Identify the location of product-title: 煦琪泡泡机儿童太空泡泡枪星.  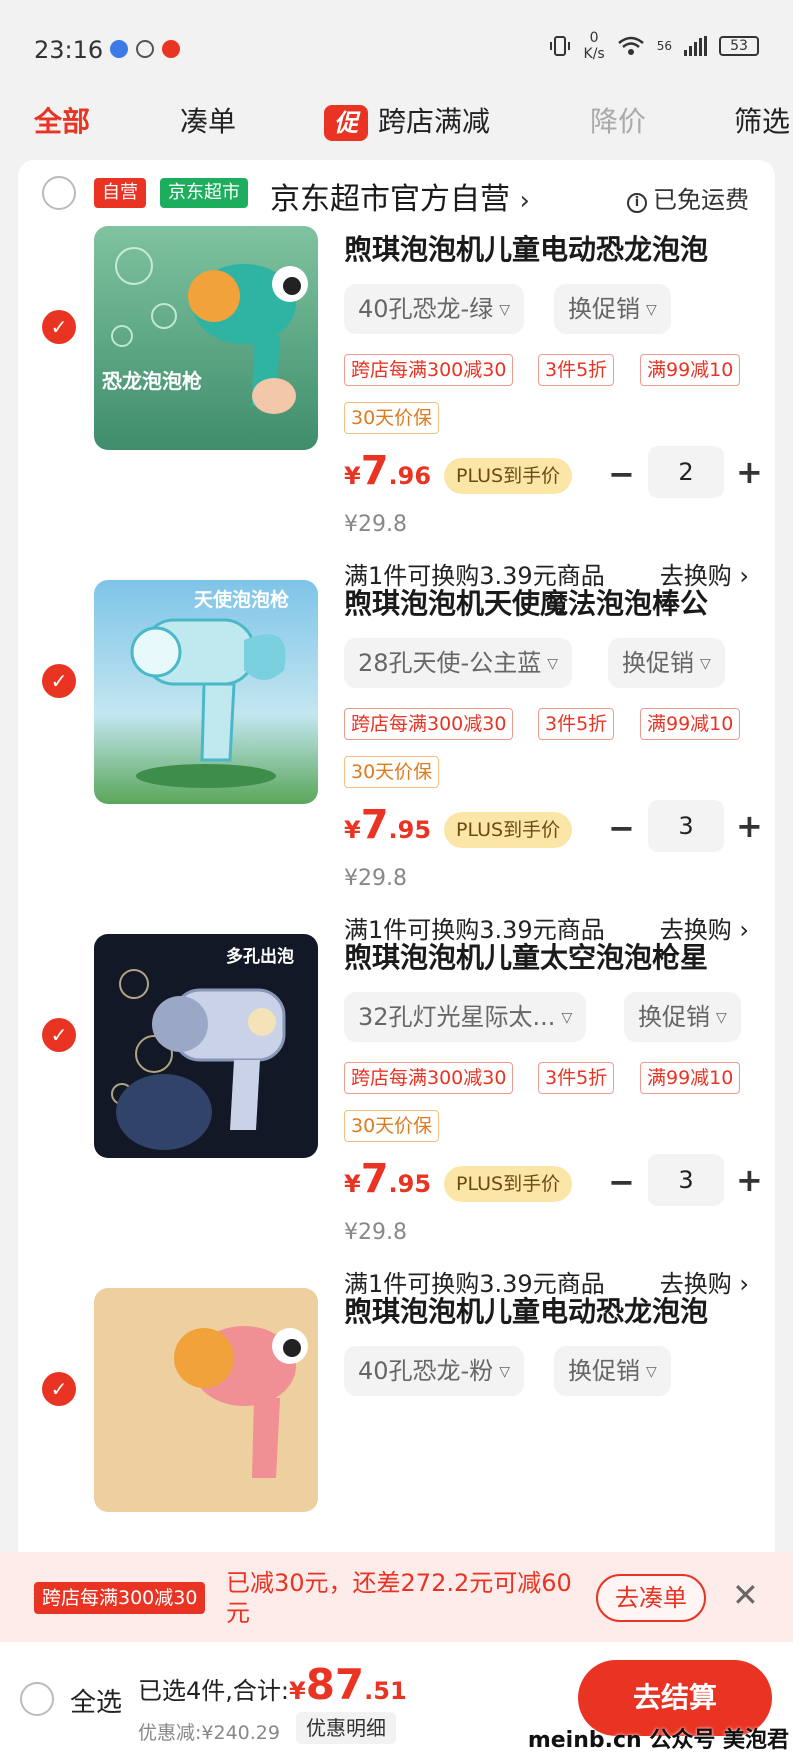
(554, 956).